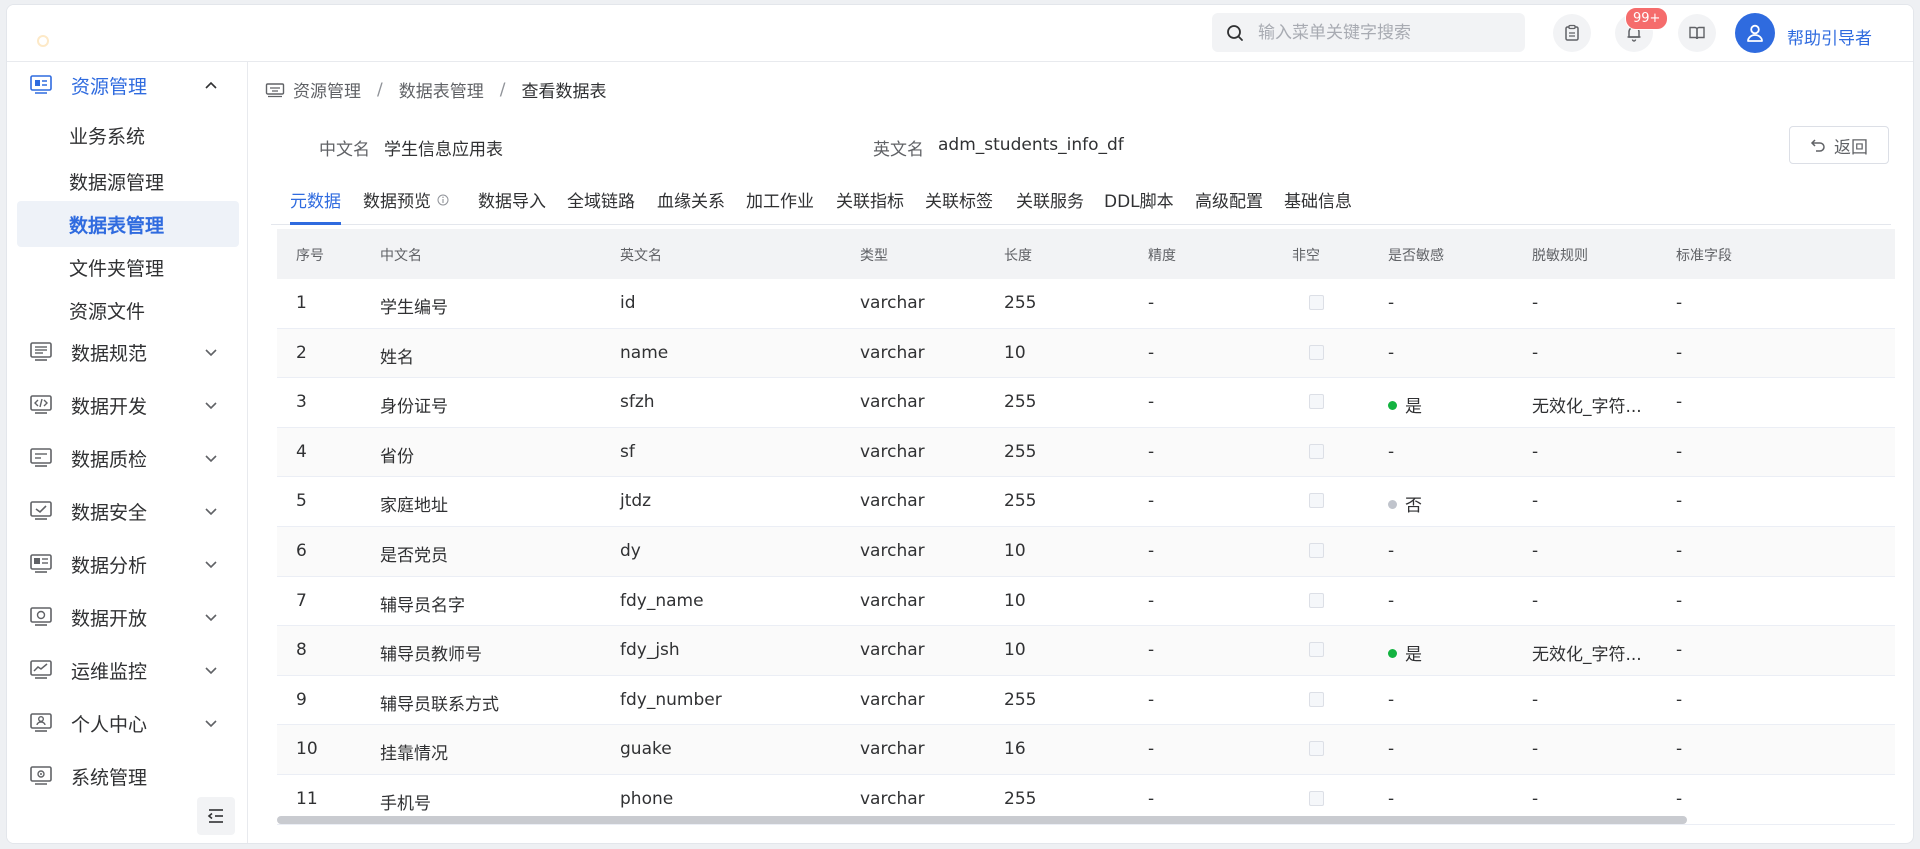  What do you see at coordinates (671, 699) in the screenshot?
I see `cell-en-name: fdy_number` at bounding box center [671, 699].